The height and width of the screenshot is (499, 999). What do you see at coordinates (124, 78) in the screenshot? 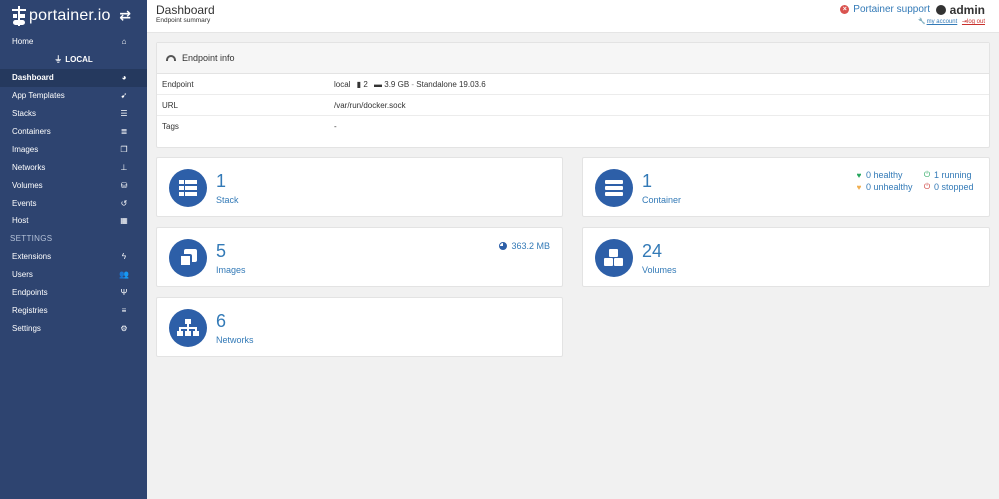
I see `dashboard-icon: ◕` at bounding box center [124, 78].